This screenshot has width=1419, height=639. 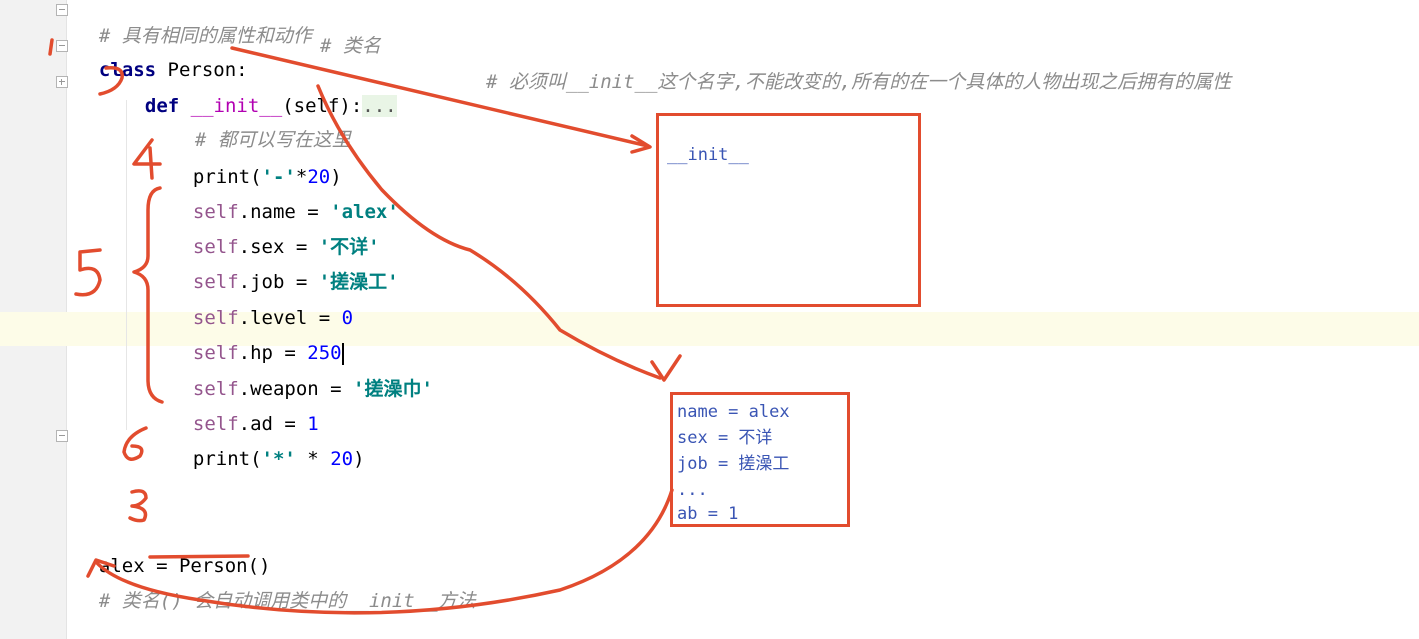 I want to click on paren: ), so click(x=359, y=459).